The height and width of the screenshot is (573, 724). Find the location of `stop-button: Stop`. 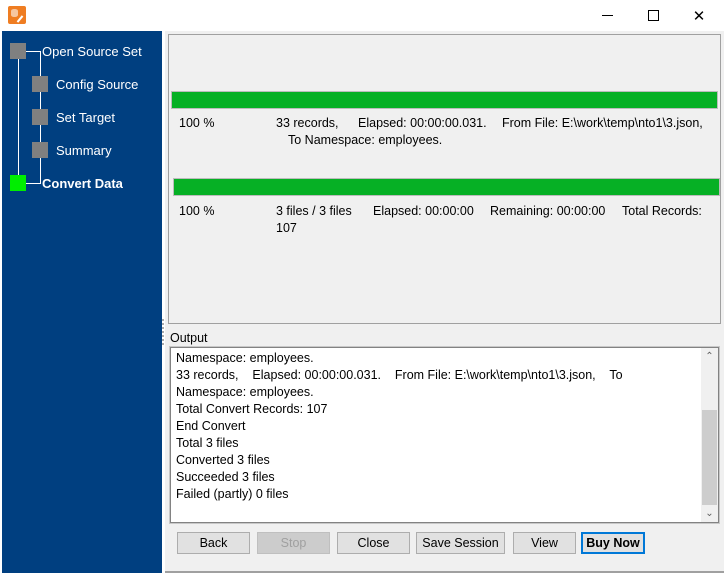

stop-button: Stop is located at coordinates (293, 543).